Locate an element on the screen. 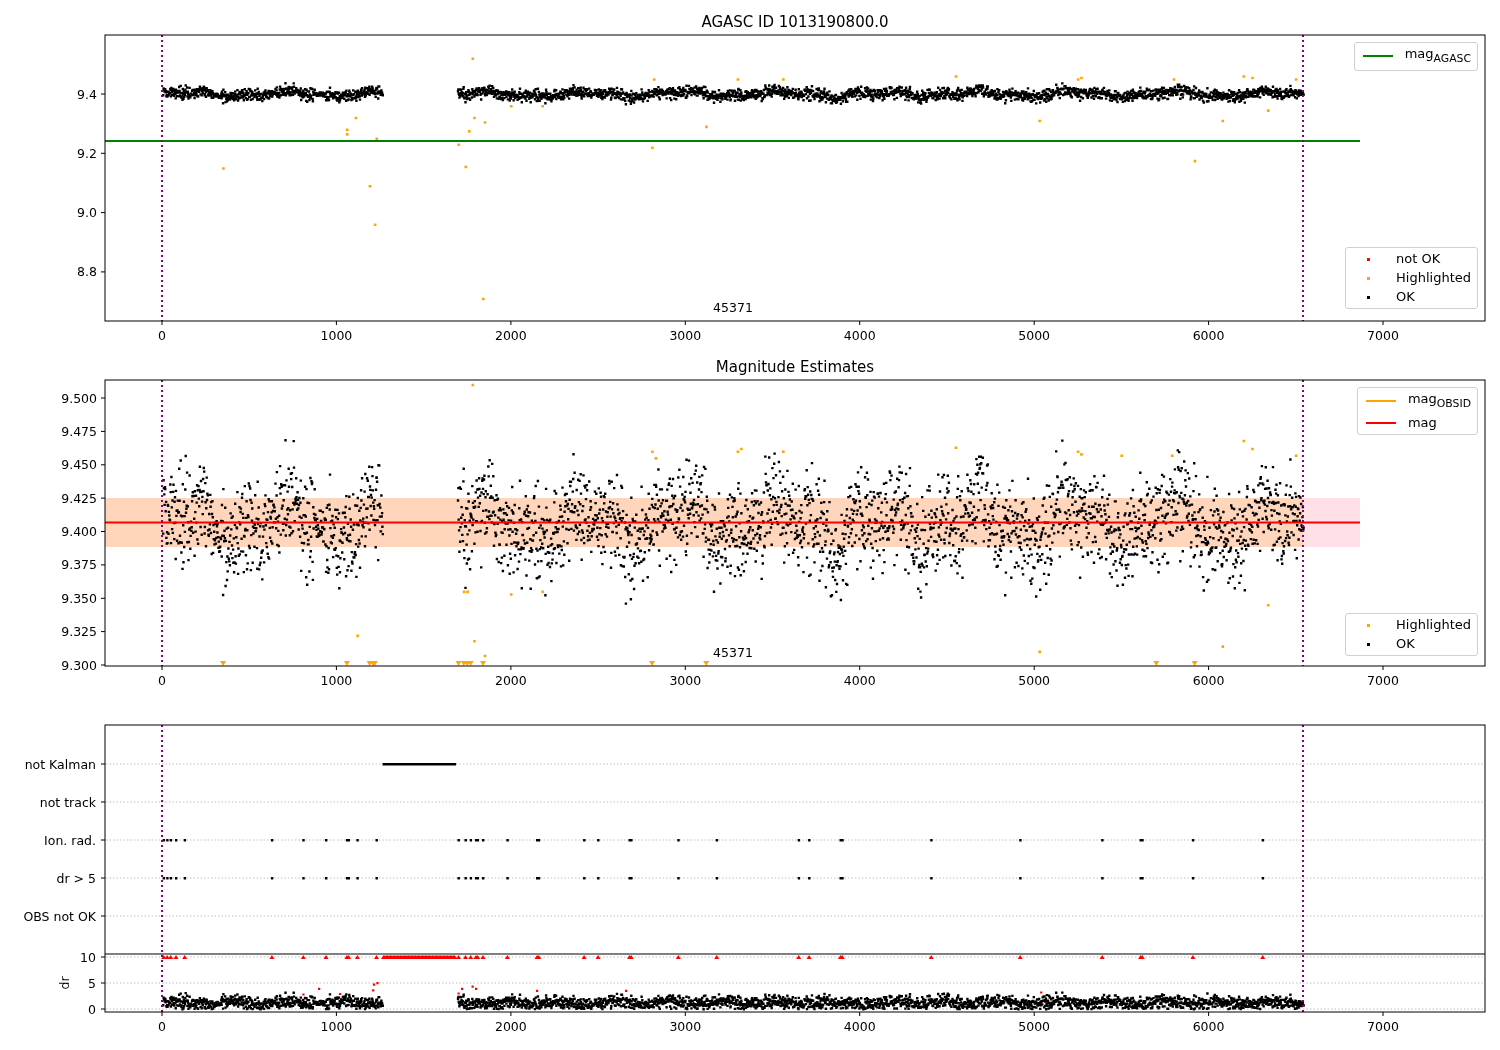  legend-label: not OK is located at coordinates (1418, 259).